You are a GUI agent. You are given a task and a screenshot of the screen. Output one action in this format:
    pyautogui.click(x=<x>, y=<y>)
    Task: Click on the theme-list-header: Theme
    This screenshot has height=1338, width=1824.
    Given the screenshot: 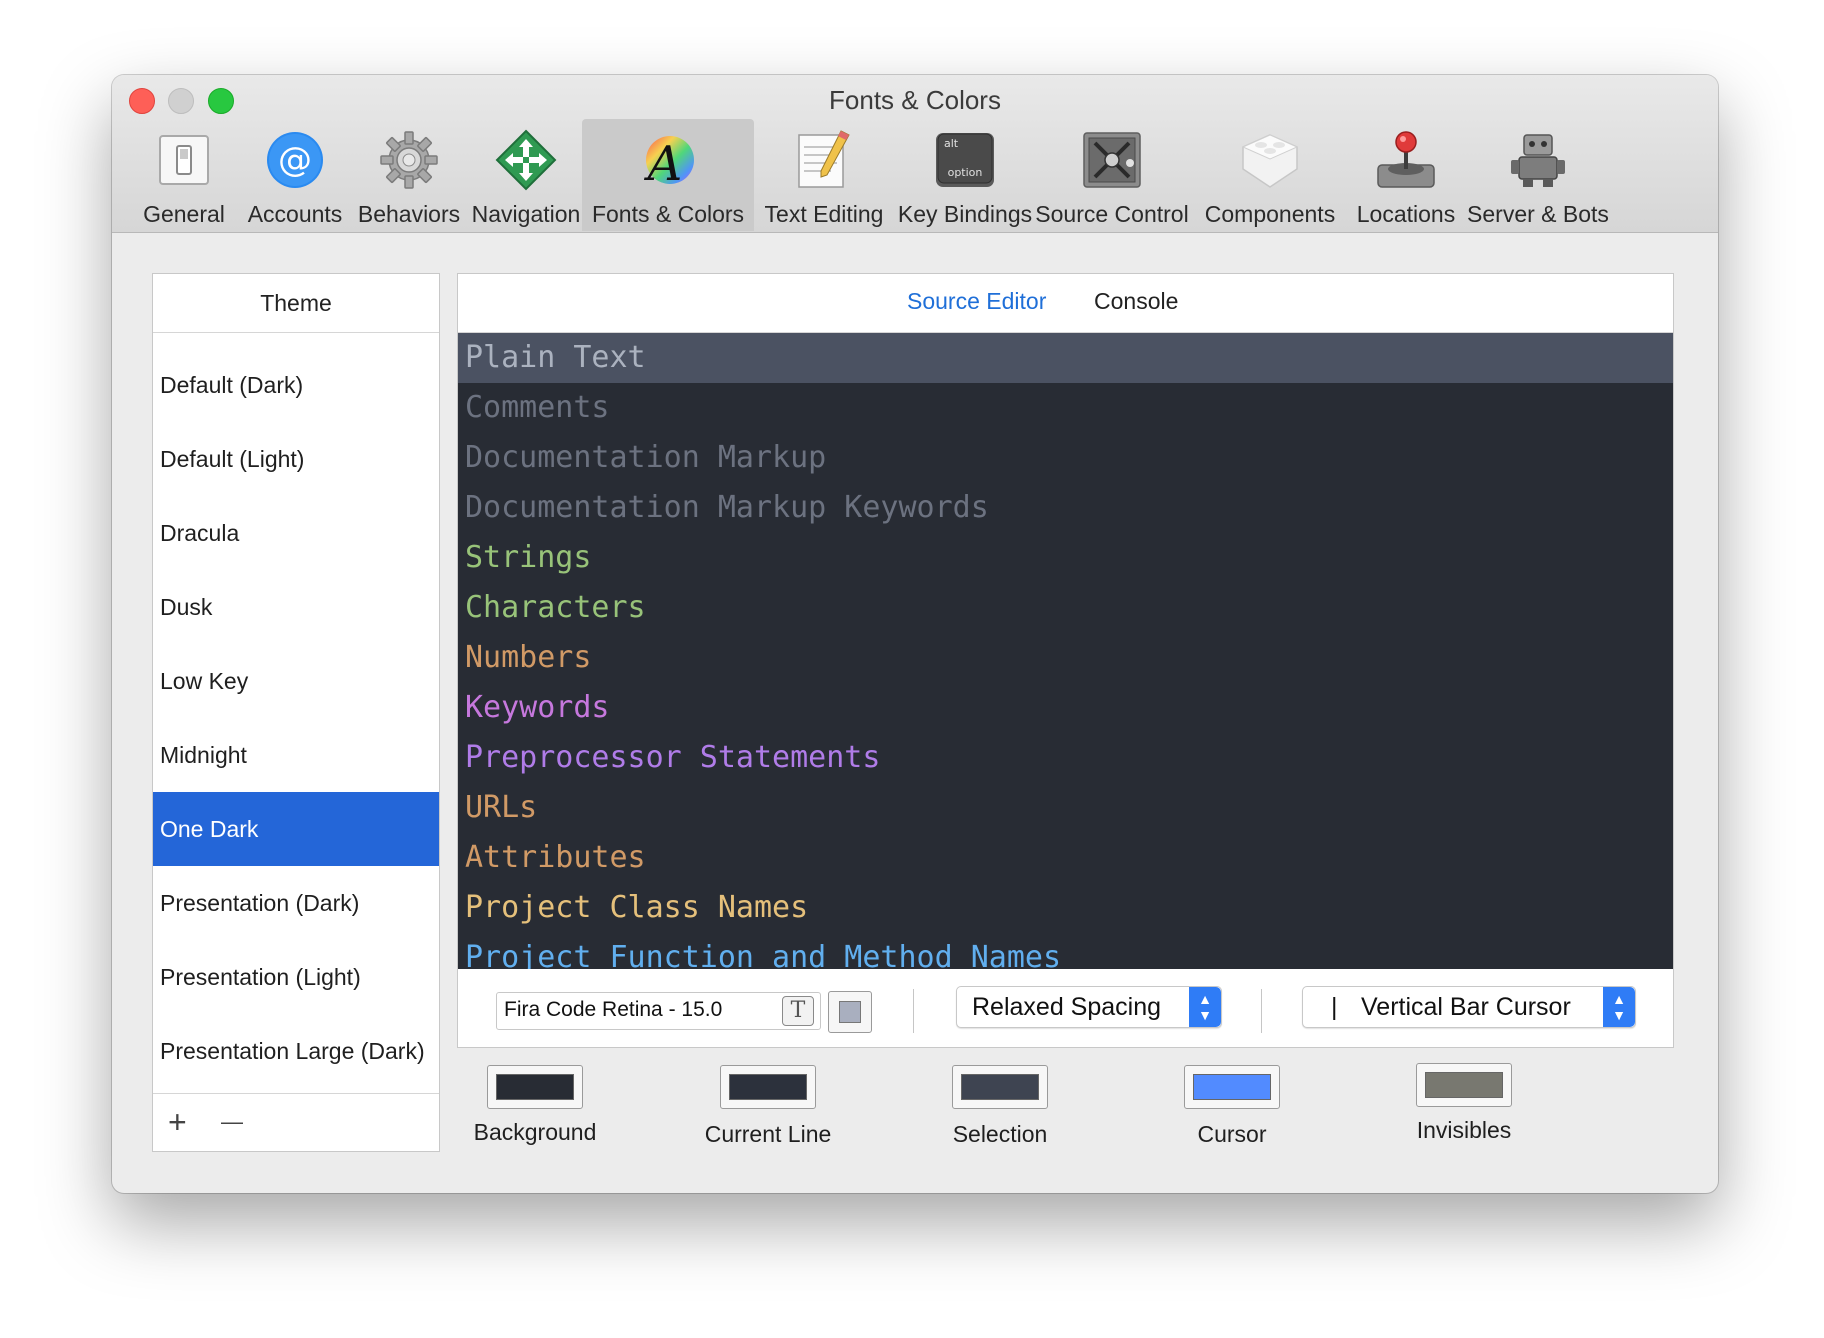 What is the action you would take?
    pyautogui.click(x=296, y=303)
    